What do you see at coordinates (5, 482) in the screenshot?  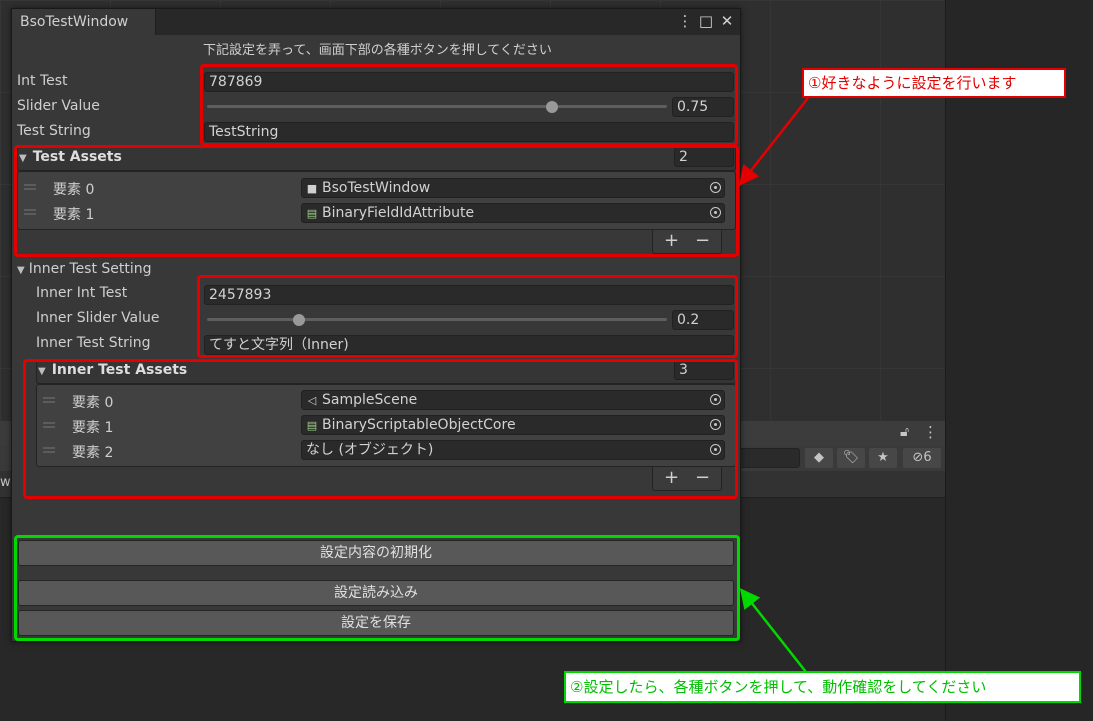 I see `partial-label: w` at bounding box center [5, 482].